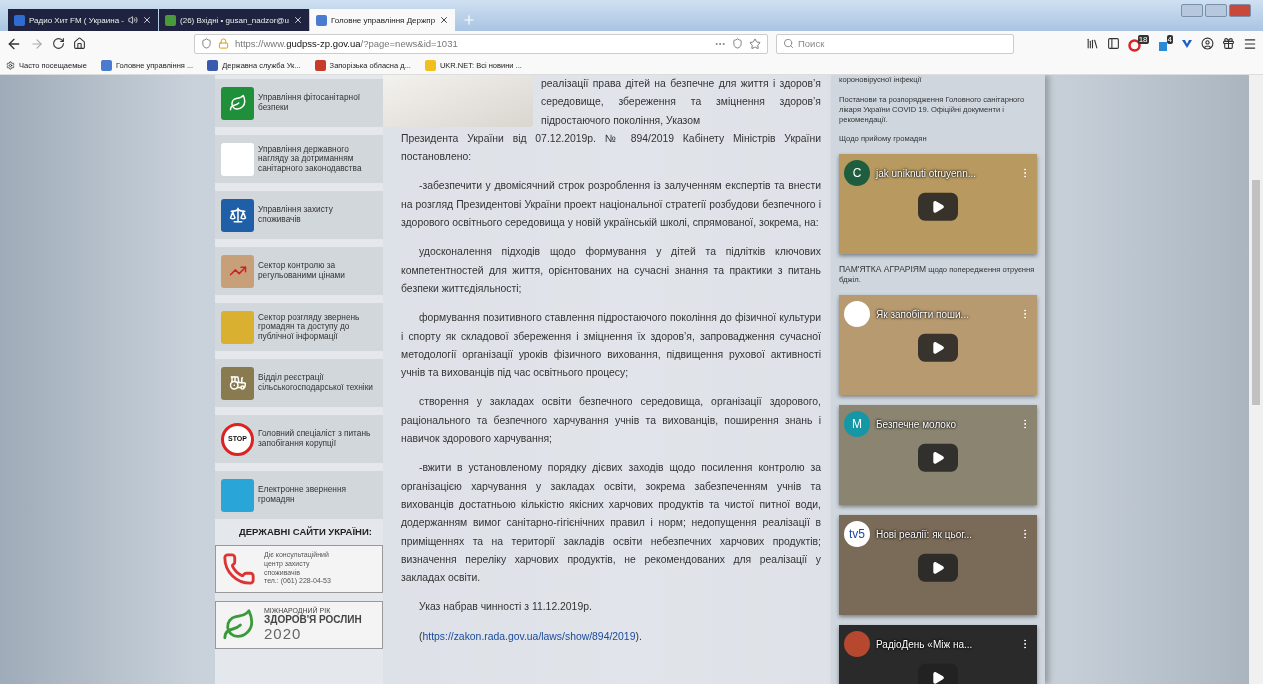 The height and width of the screenshot is (684, 1263). What do you see at coordinates (611, 205) in the screenshot?
I see `article-paragraph: -забезпечити у двомісячний строк розроблення із залученням експертів та внести на розгляд Президентові України проект національної стратегії розбудови безпечного і здорового освітнього середовища у новій українській школі, спрямованої, зокрема, на:` at bounding box center [611, 205].